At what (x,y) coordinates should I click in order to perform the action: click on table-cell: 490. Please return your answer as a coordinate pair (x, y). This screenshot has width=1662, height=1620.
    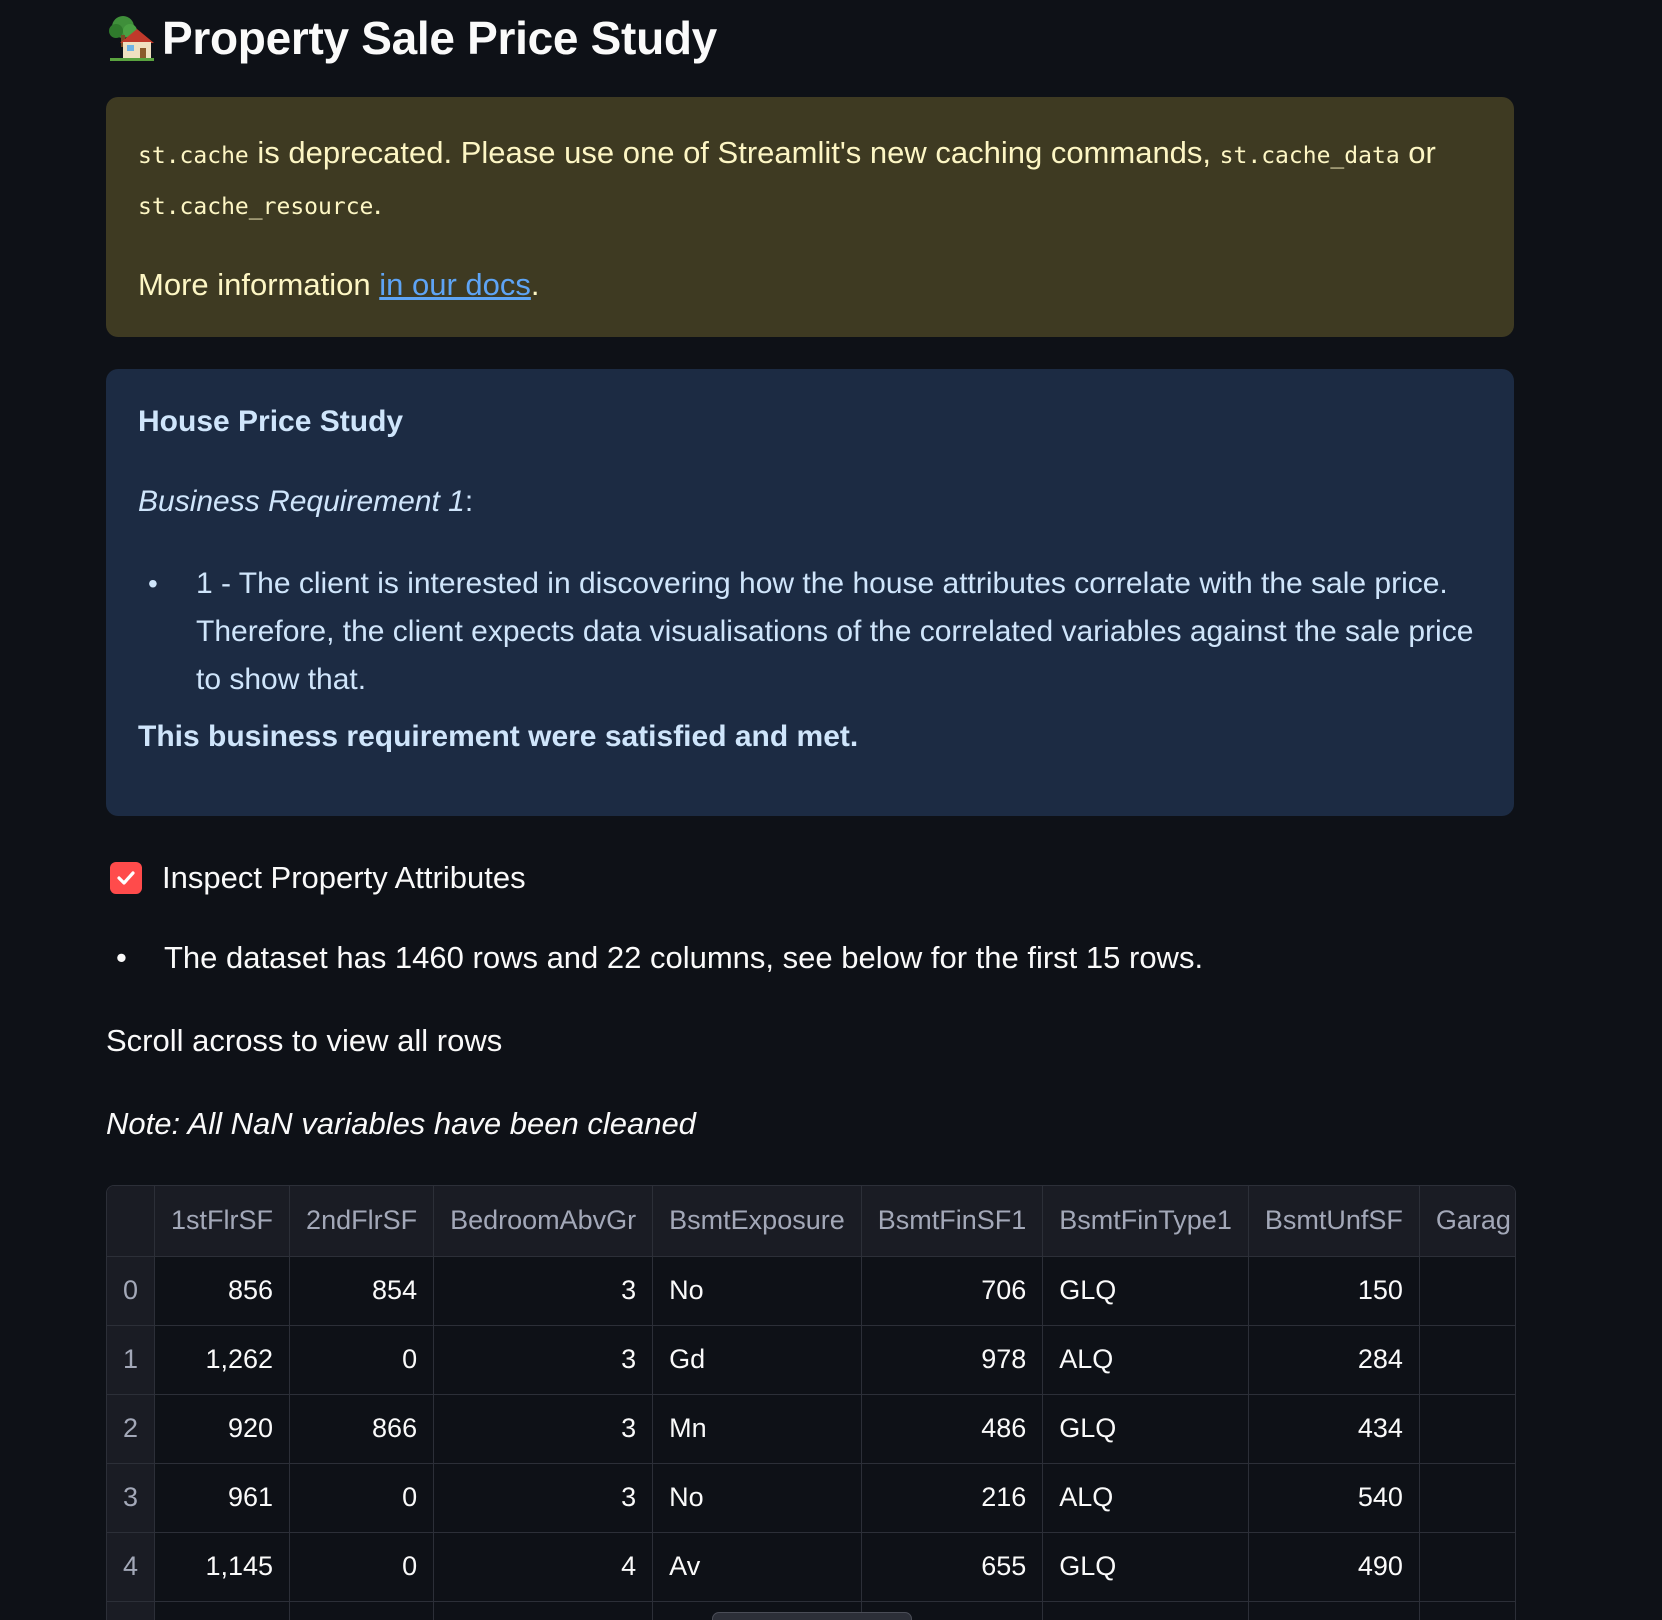
    Looking at the image, I should click on (1334, 1567).